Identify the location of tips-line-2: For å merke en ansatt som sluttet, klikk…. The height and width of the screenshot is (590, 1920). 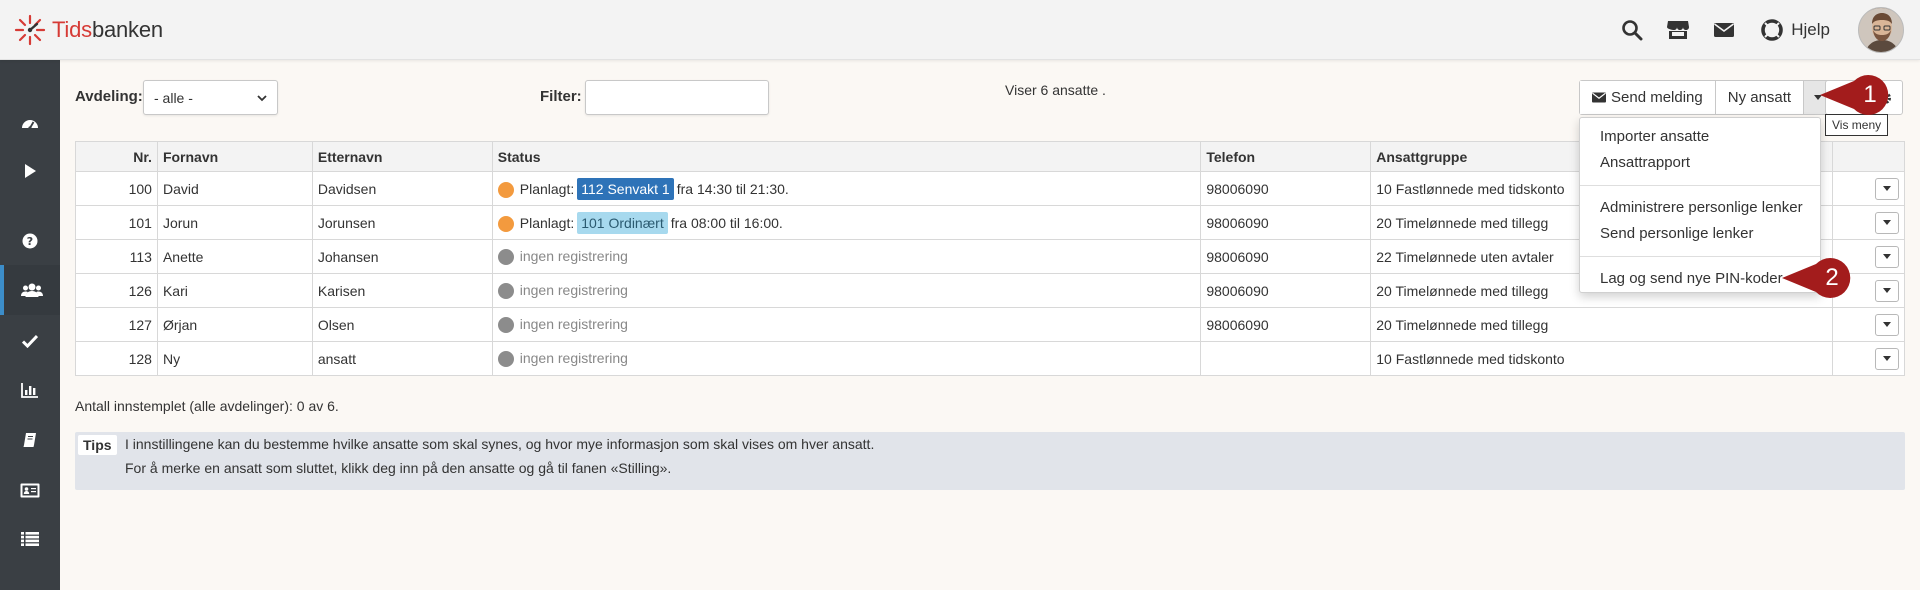
(398, 468).